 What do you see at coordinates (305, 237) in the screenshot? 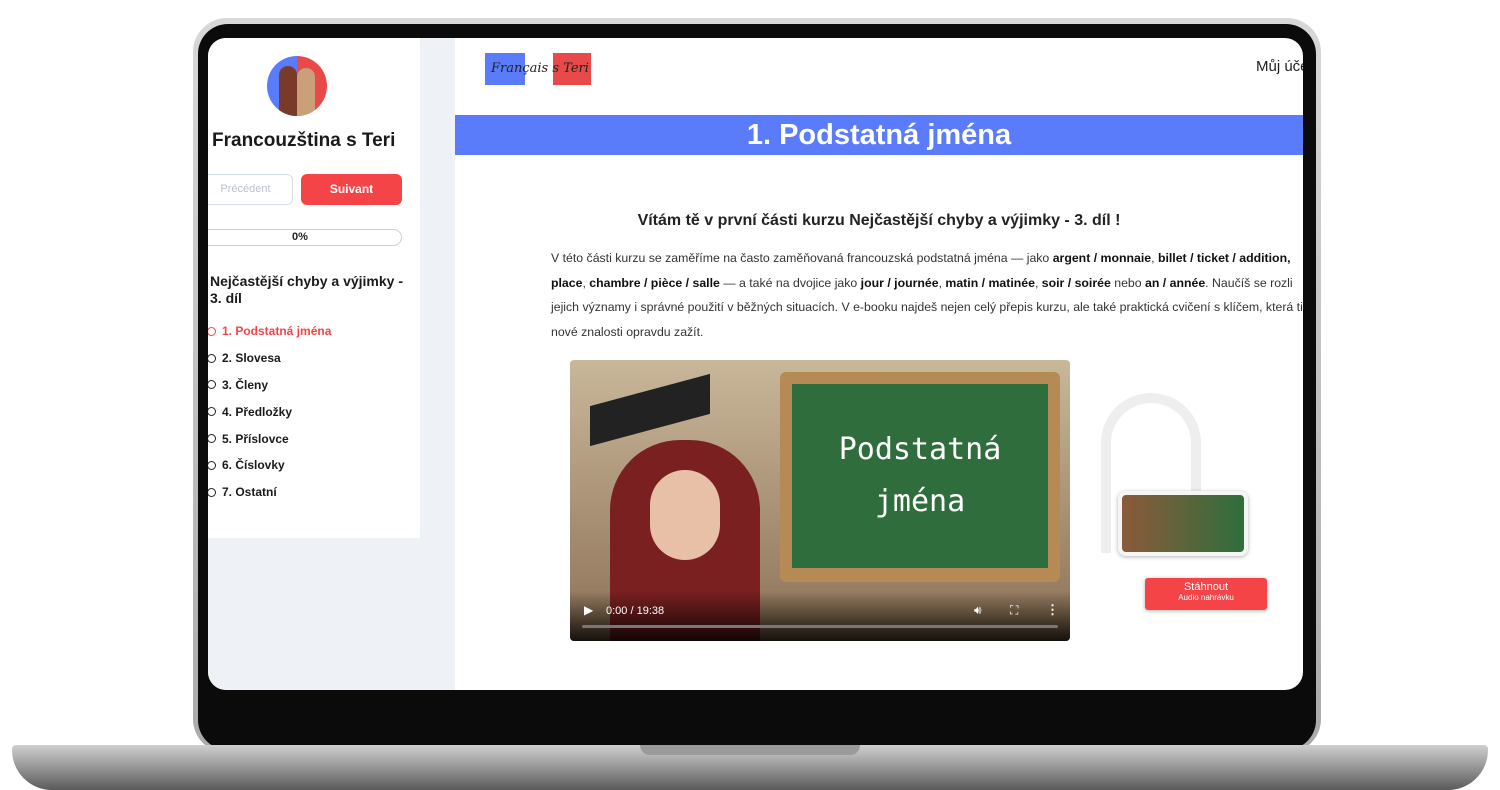
I see `course-progress: 0%` at bounding box center [305, 237].